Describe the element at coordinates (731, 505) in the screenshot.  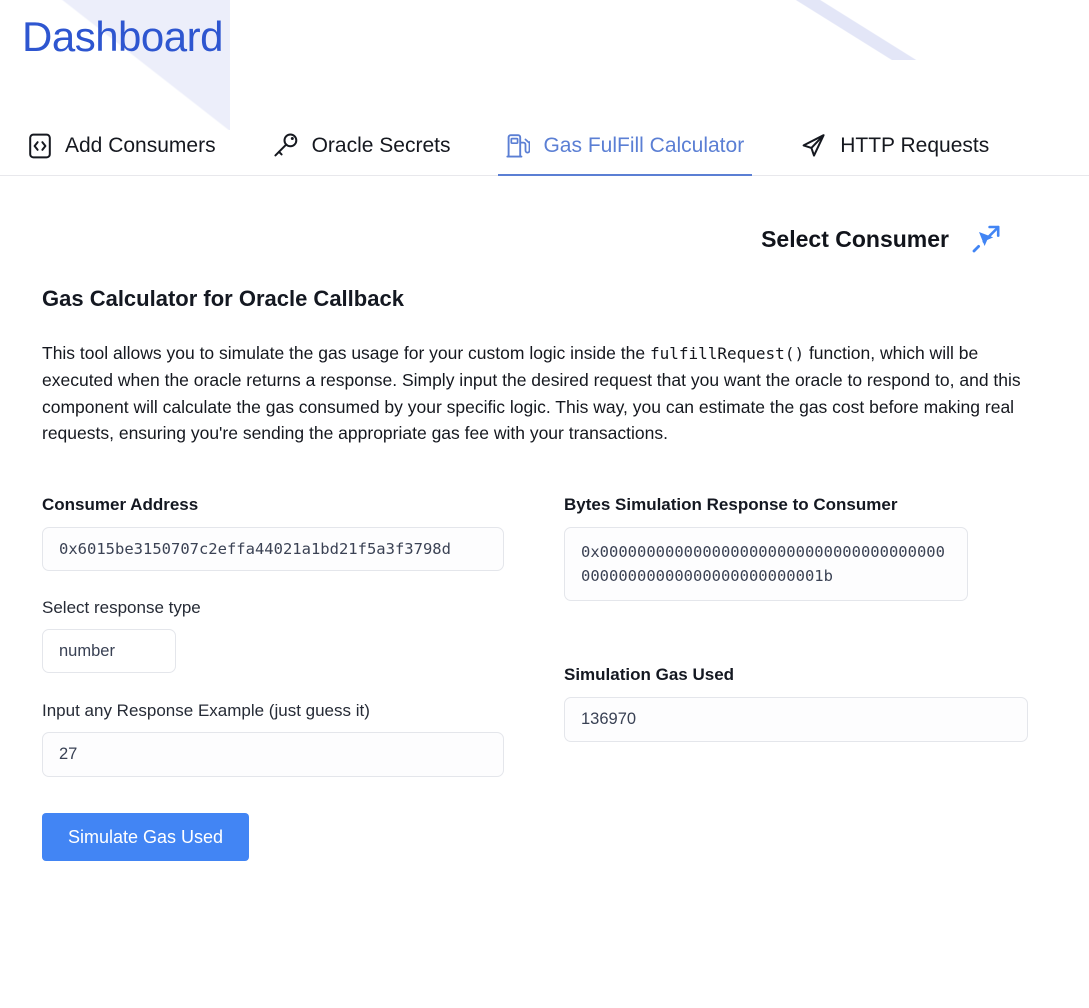
I see `bytes-response-label: Bytes Simulation Response to Consumer` at that location.